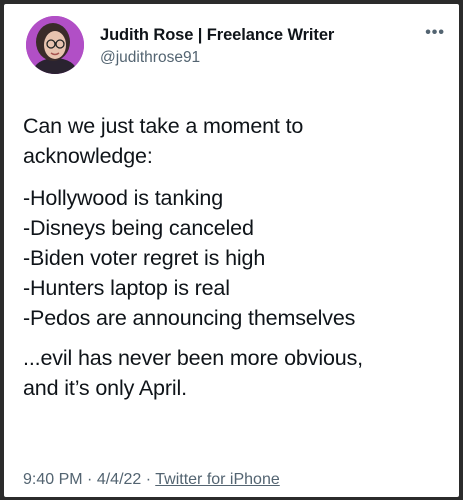  What do you see at coordinates (53, 479) in the screenshot?
I see `tweet-time: 9:40 PM` at bounding box center [53, 479].